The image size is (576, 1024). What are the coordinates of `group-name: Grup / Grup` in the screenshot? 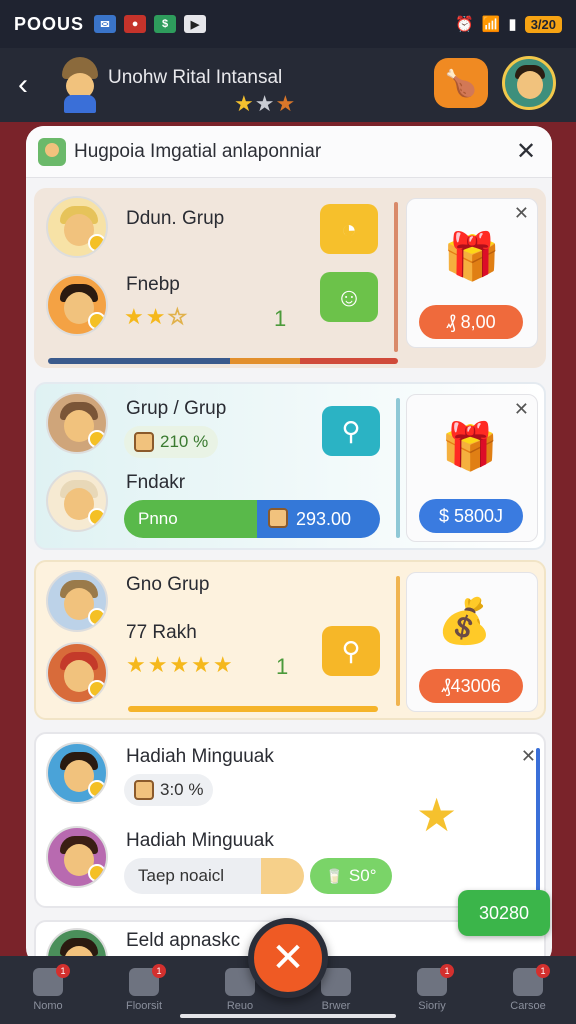 It's located at (176, 408).